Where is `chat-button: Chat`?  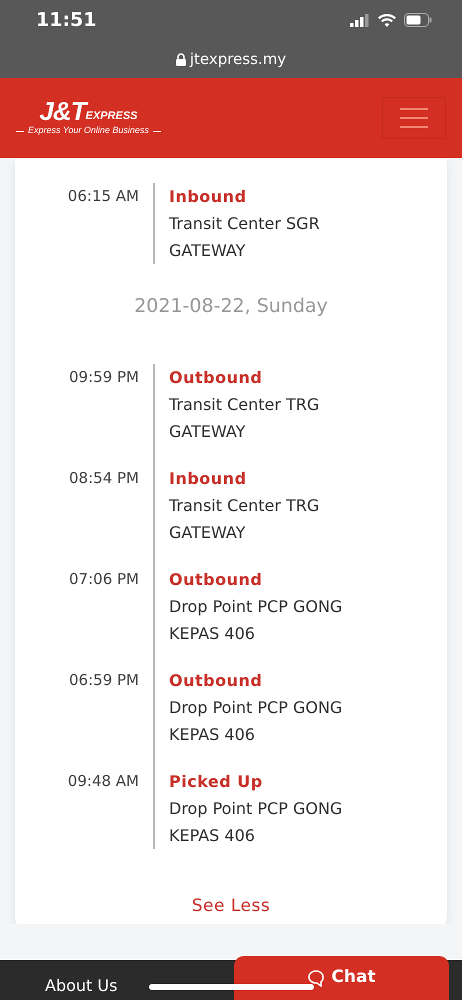 chat-button: Chat is located at coordinates (341, 978).